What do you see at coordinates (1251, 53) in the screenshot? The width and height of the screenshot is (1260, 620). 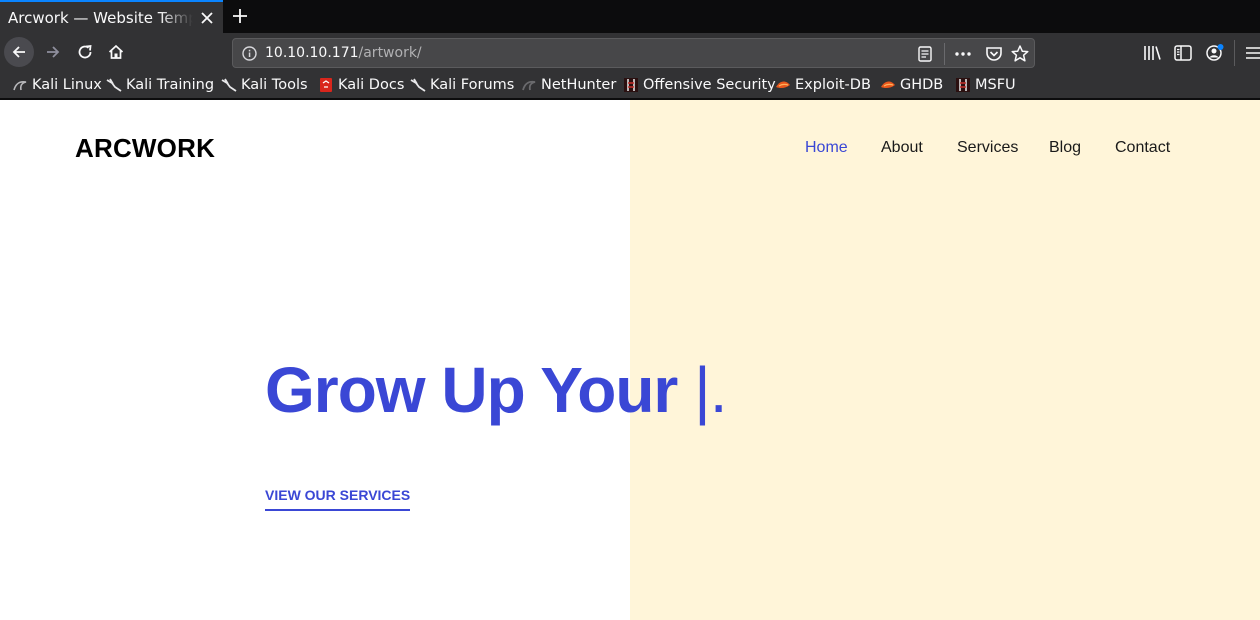 I see `hamburger-menu-icon` at bounding box center [1251, 53].